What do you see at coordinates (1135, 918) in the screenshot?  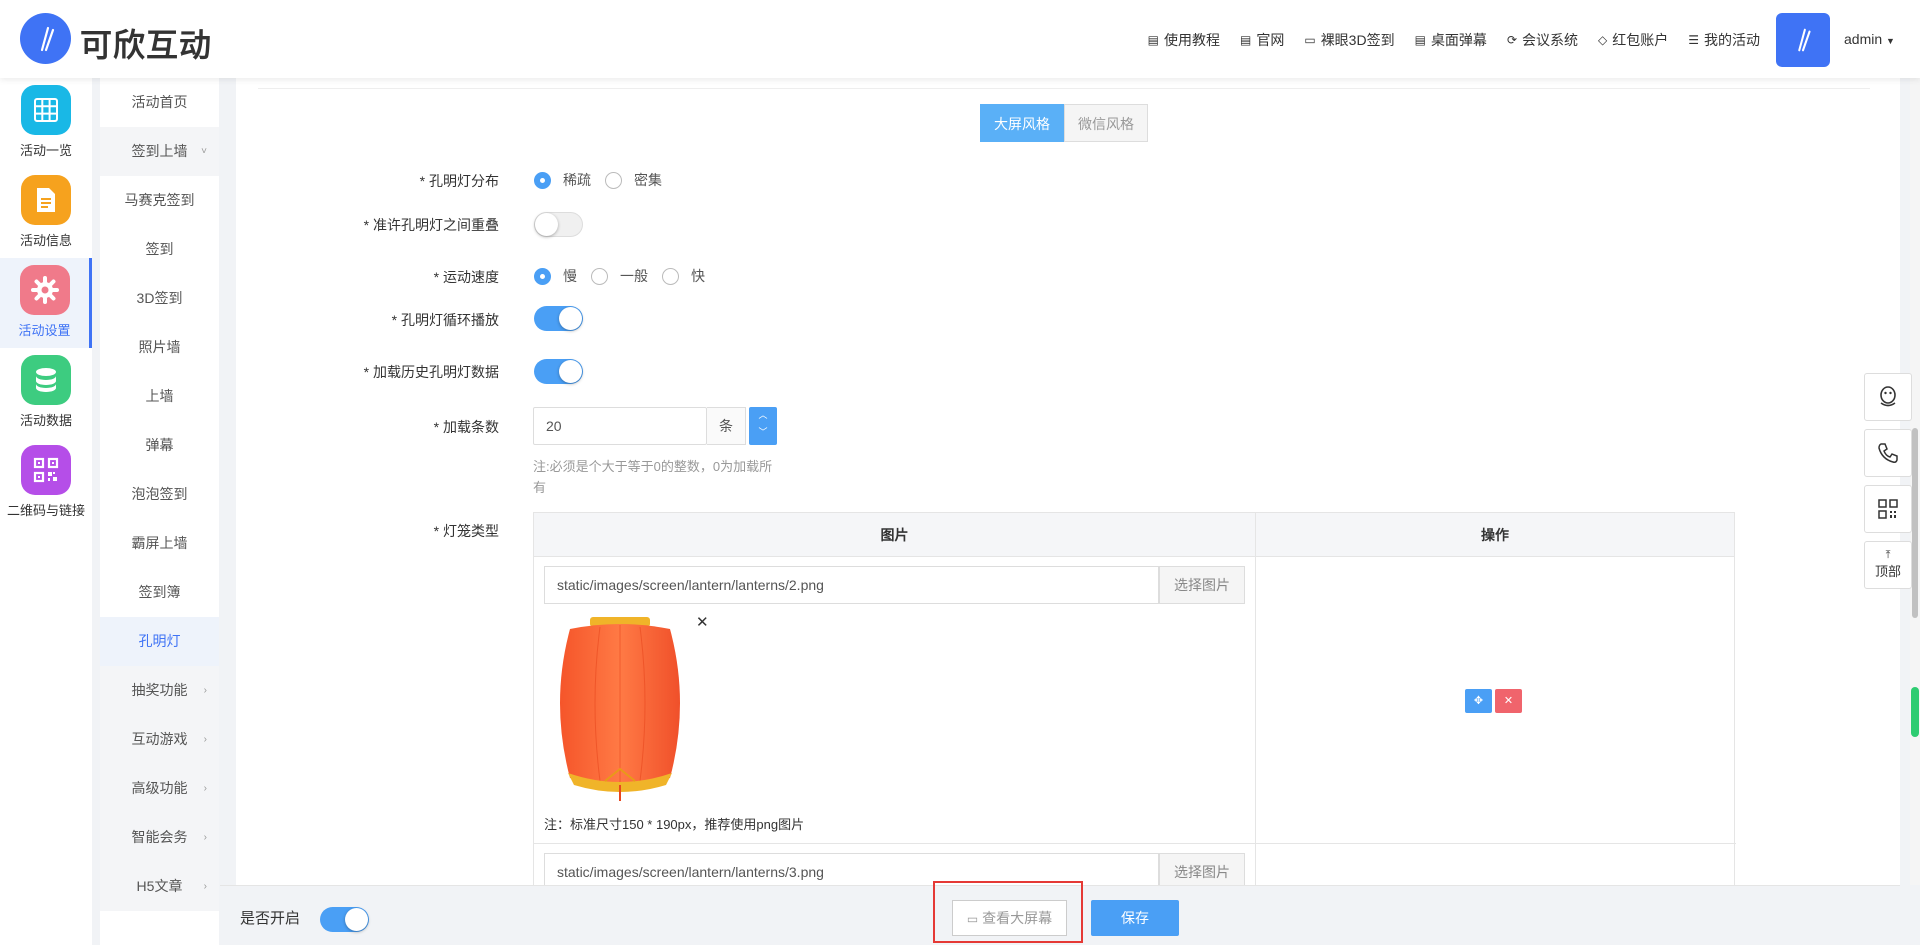 I see `save-button: 保存` at bounding box center [1135, 918].